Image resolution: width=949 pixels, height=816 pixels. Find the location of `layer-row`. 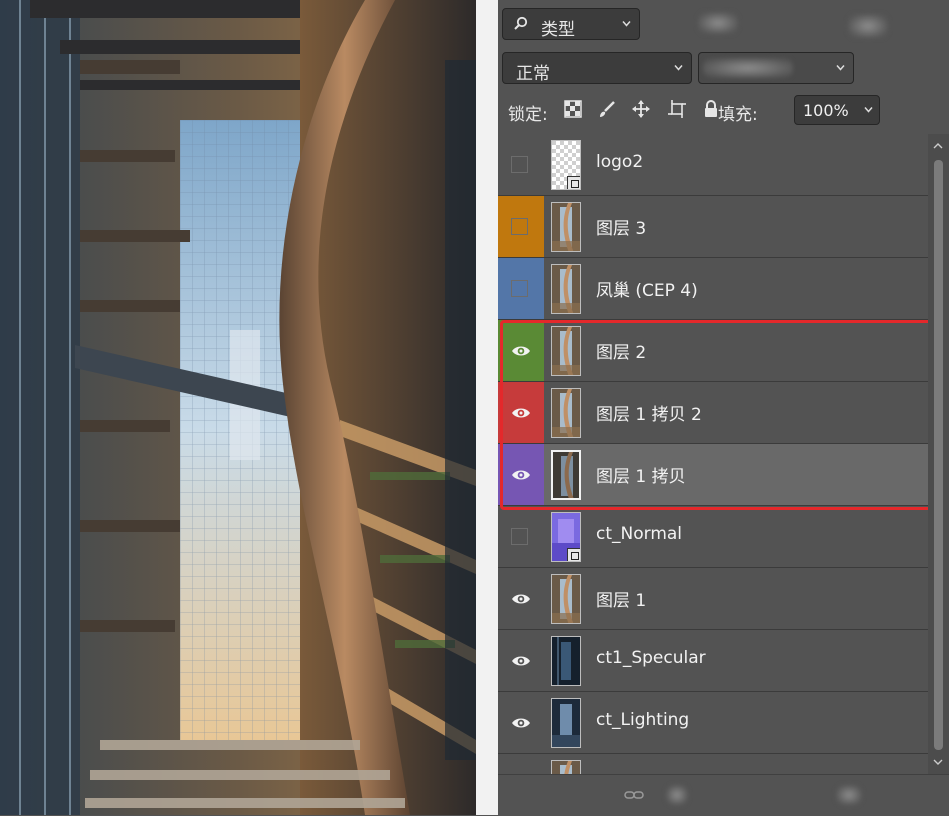

layer-row is located at coordinates (713, 764).